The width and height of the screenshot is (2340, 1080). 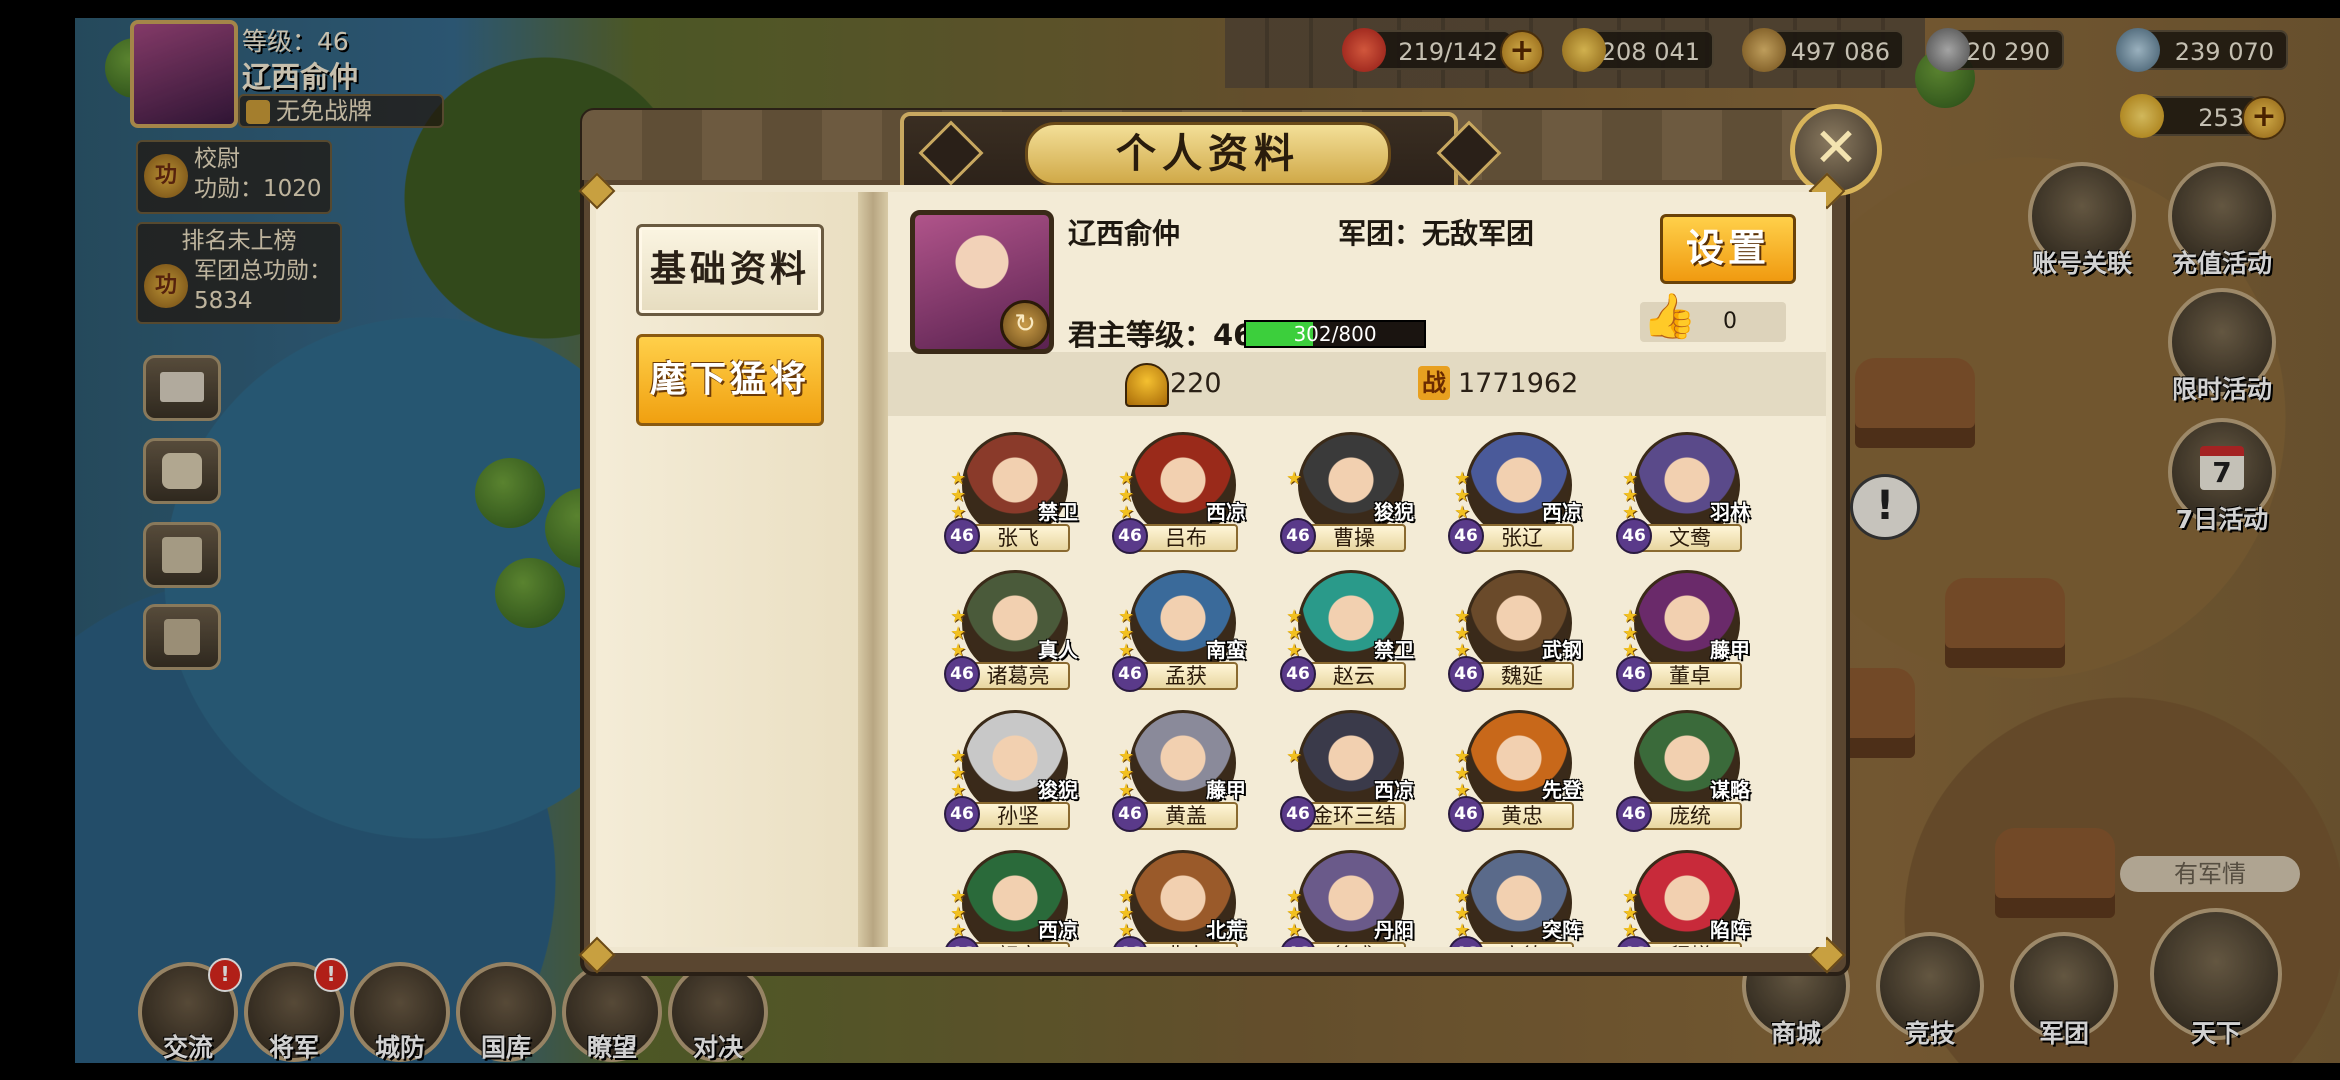 What do you see at coordinates (1728, 249) in the screenshot?
I see `settings-button: 设置` at bounding box center [1728, 249].